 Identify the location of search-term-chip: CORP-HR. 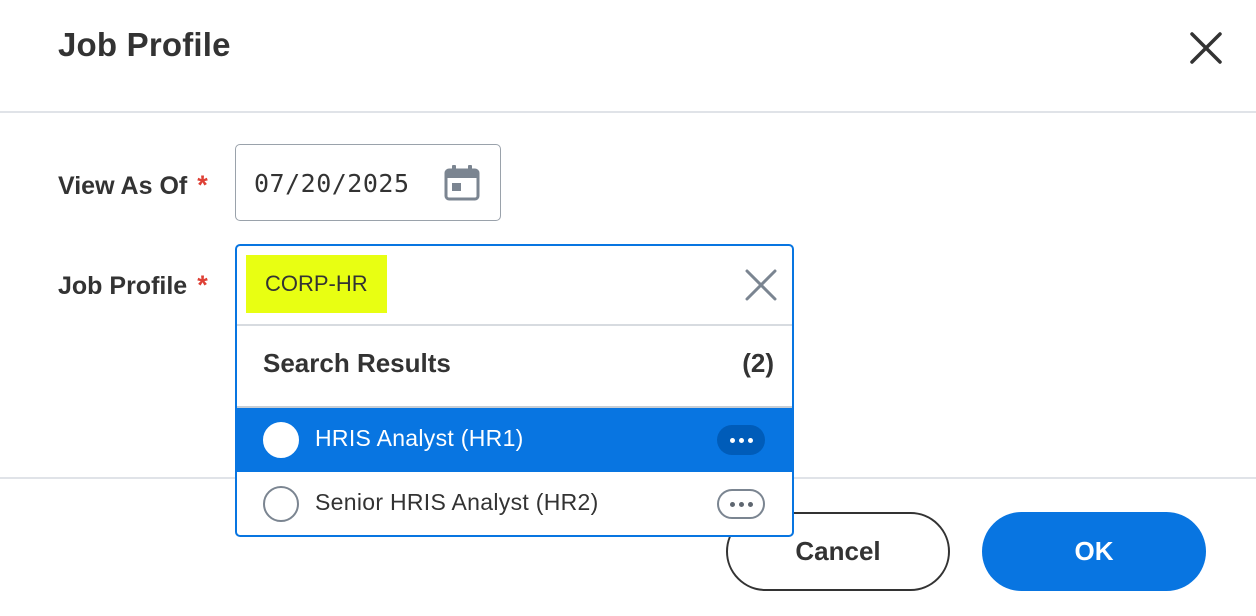
(316, 284).